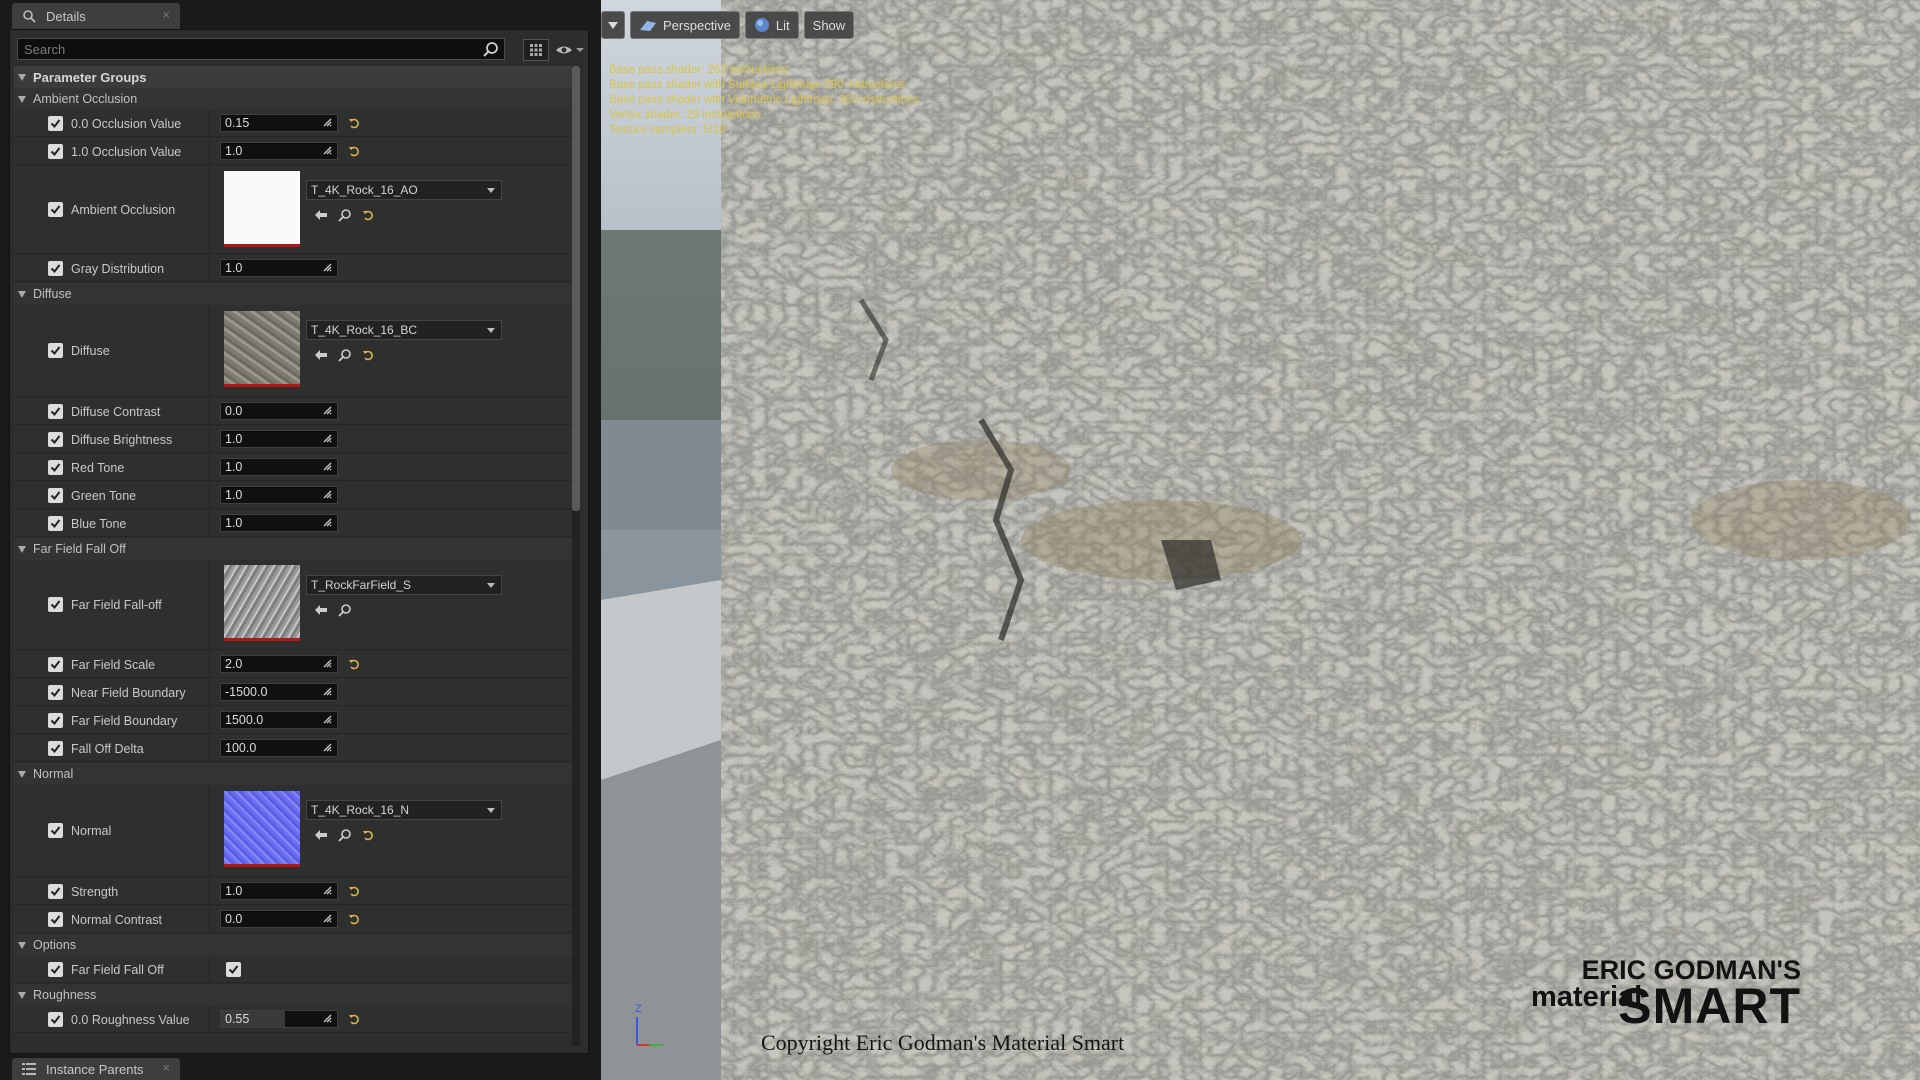 This screenshot has width=1920, height=1080. I want to click on group-normal: Normal, so click(293, 774).